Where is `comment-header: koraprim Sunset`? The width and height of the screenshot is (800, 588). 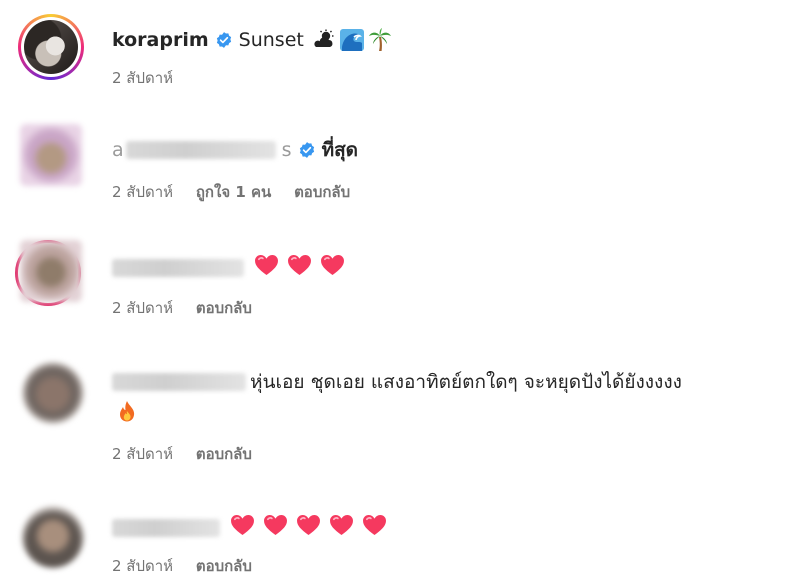
comment-header: koraprim Sunset is located at coordinates (252, 40).